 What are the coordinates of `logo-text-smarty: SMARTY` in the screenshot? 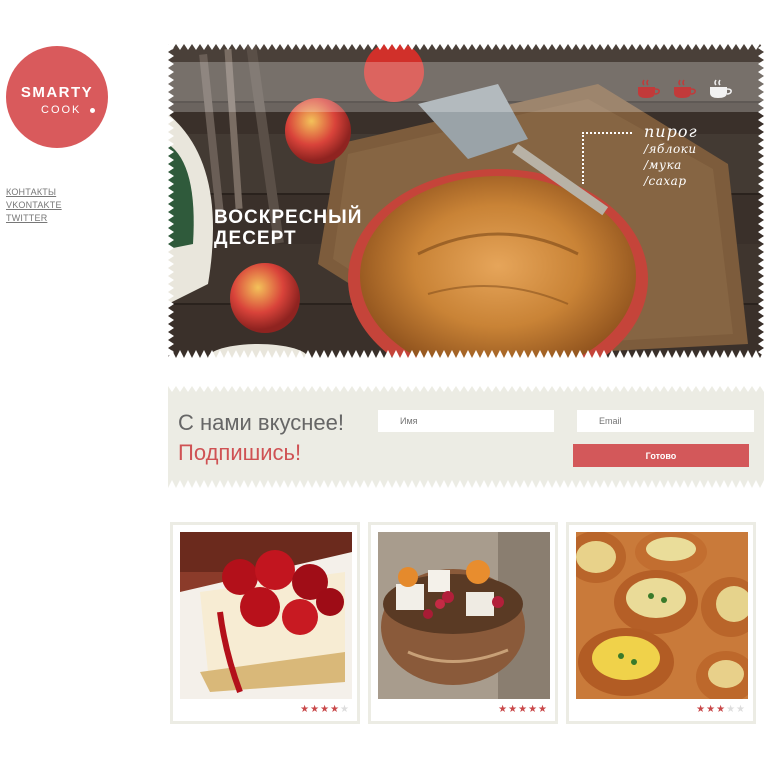 It's located at (57, 92).